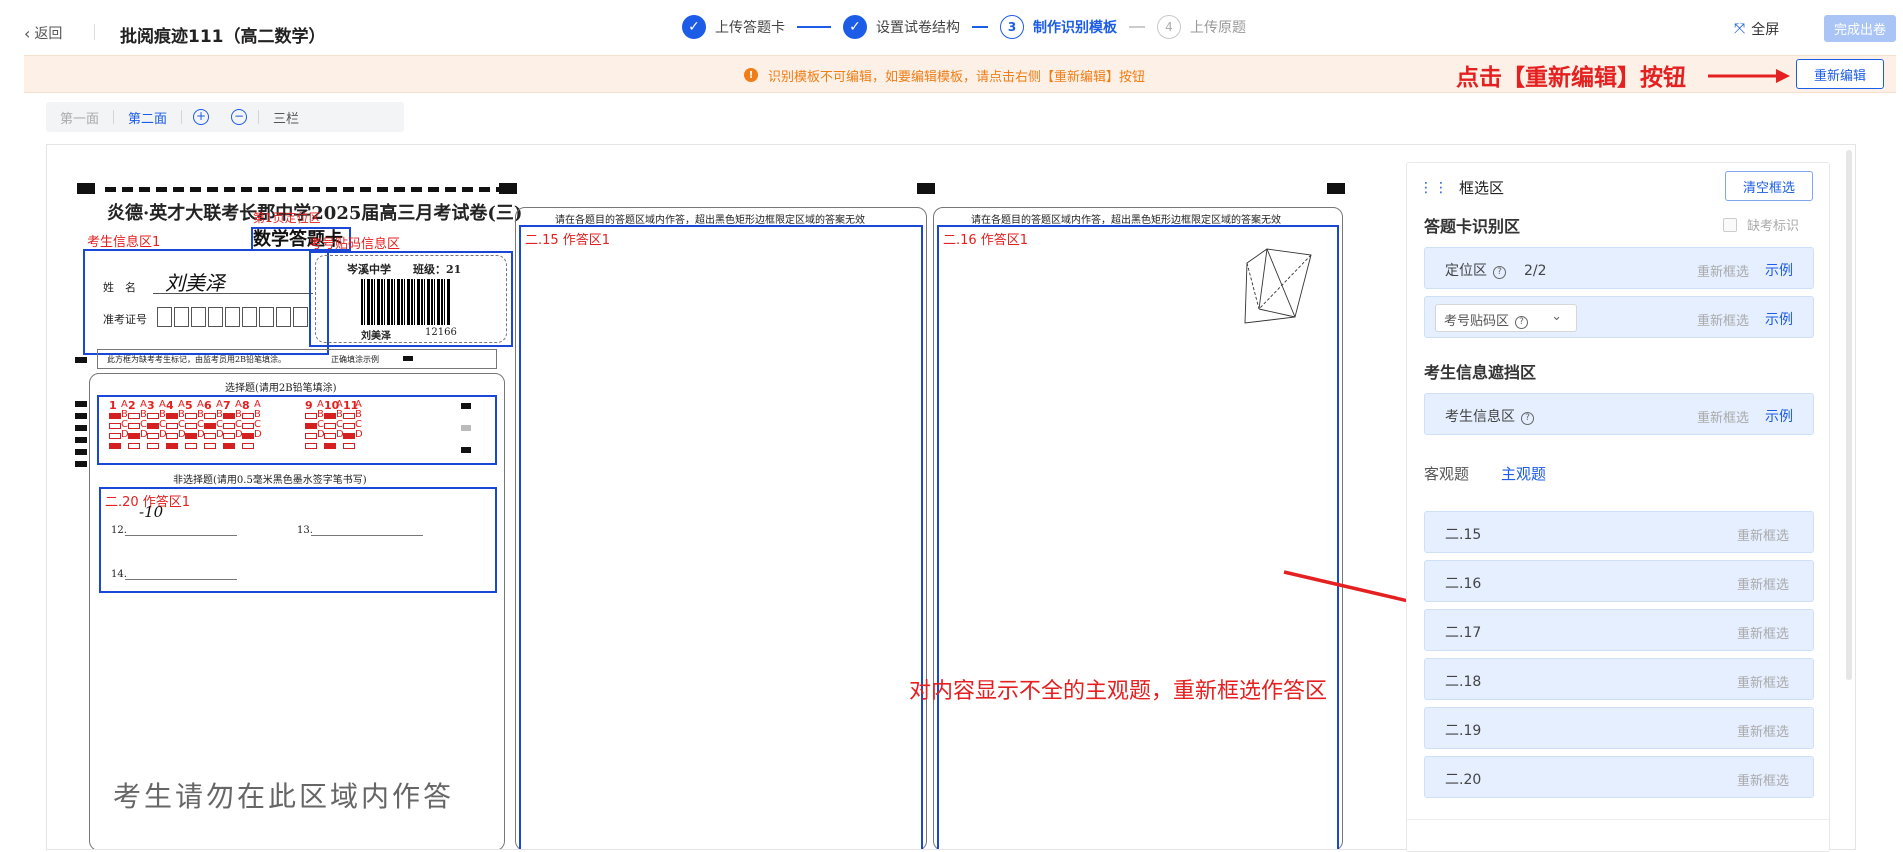  What do you see at coordinates (1012, 27) in the screenshot?
I see `step-number: 3` at bounding box center [1012, 27].